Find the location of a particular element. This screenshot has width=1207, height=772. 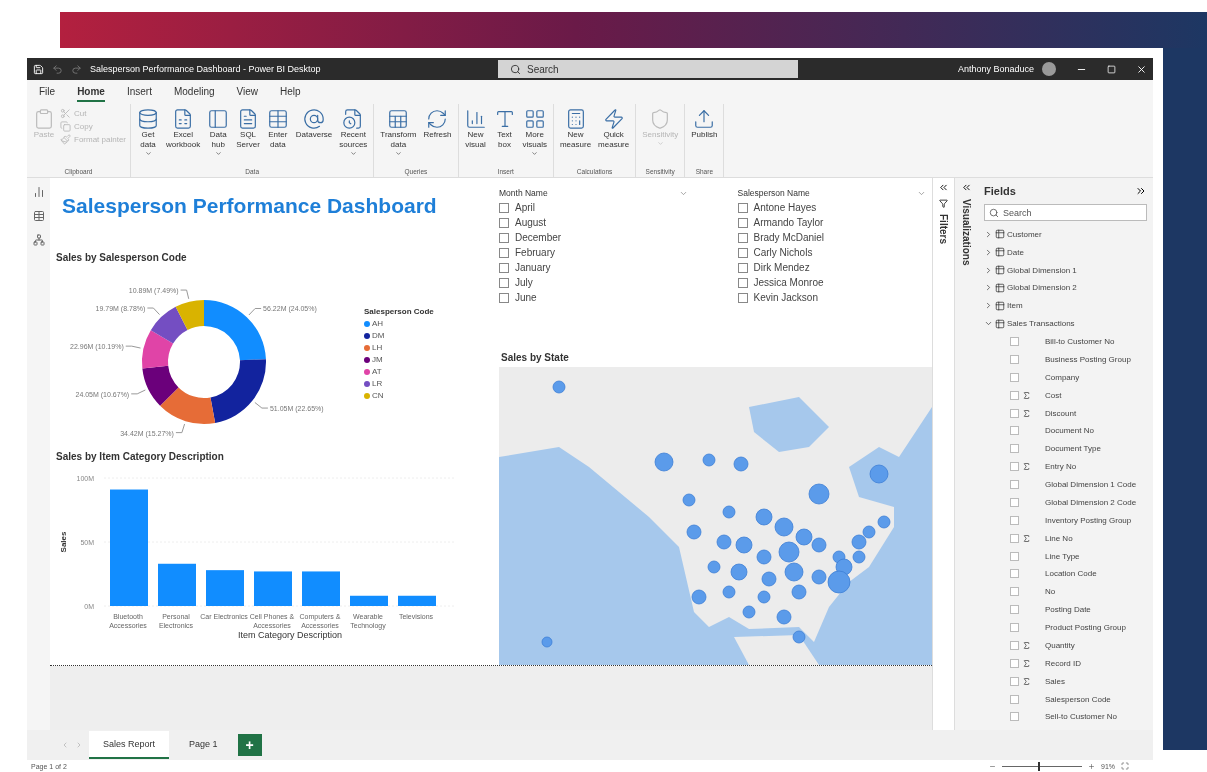

ribbon-button: Get data is located at coordinates (148, 132).